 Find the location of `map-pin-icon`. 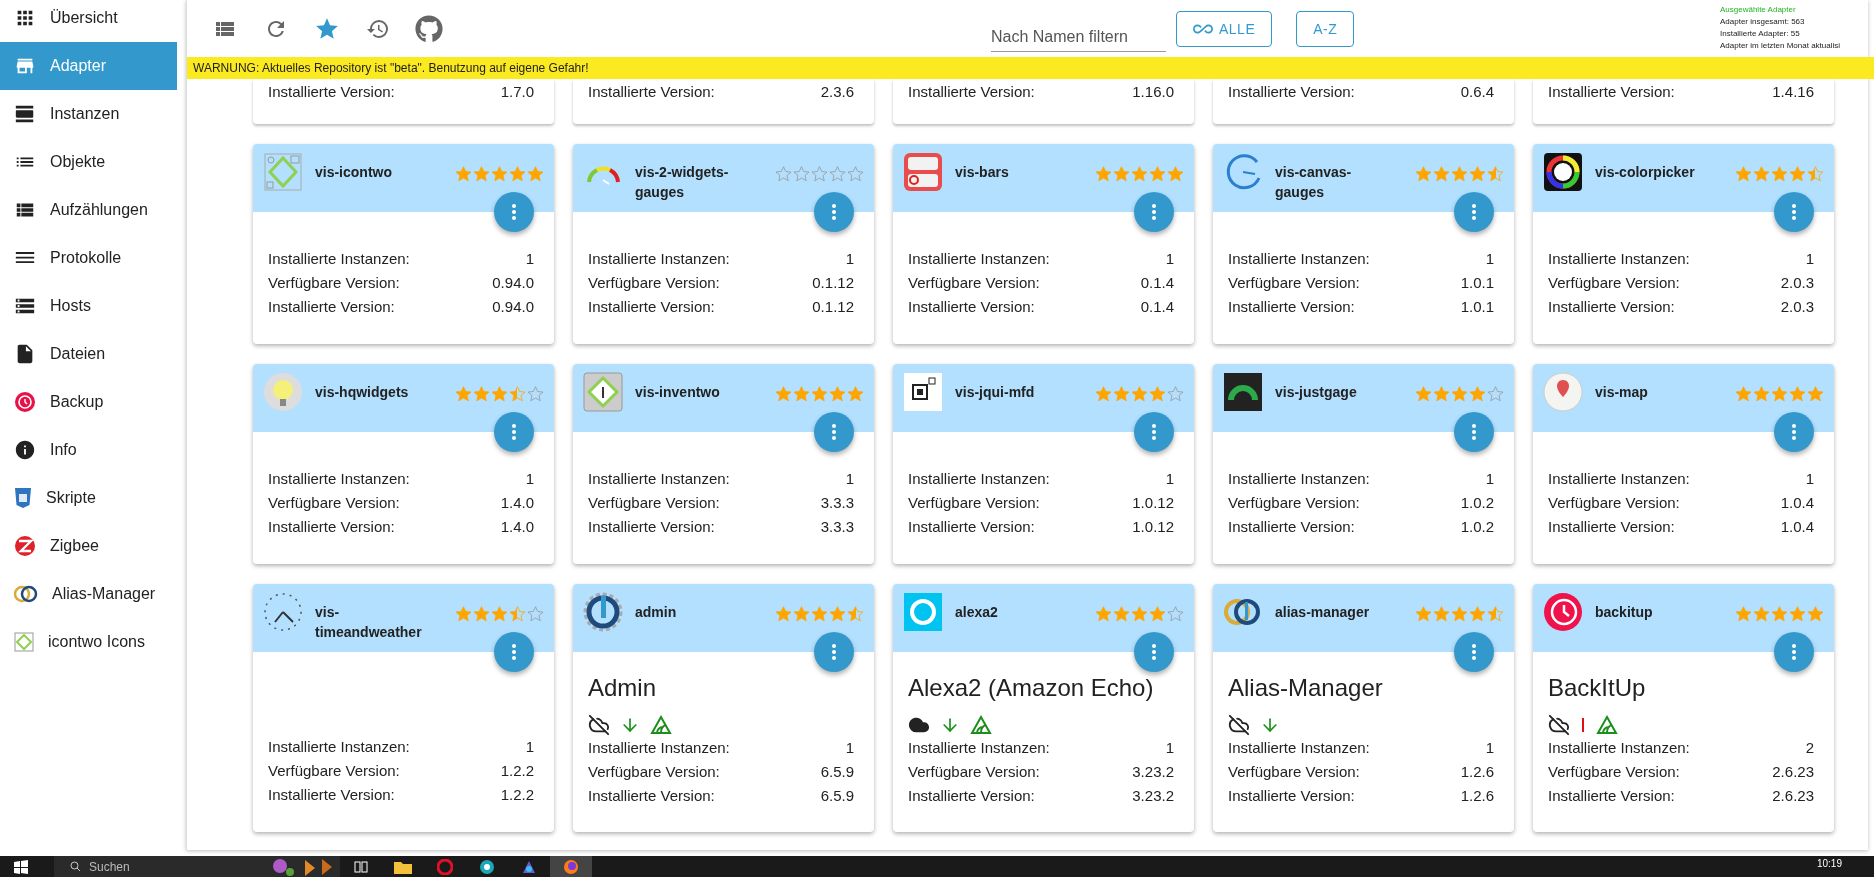

map-pin-icon is located at coordinates (1563, 392).